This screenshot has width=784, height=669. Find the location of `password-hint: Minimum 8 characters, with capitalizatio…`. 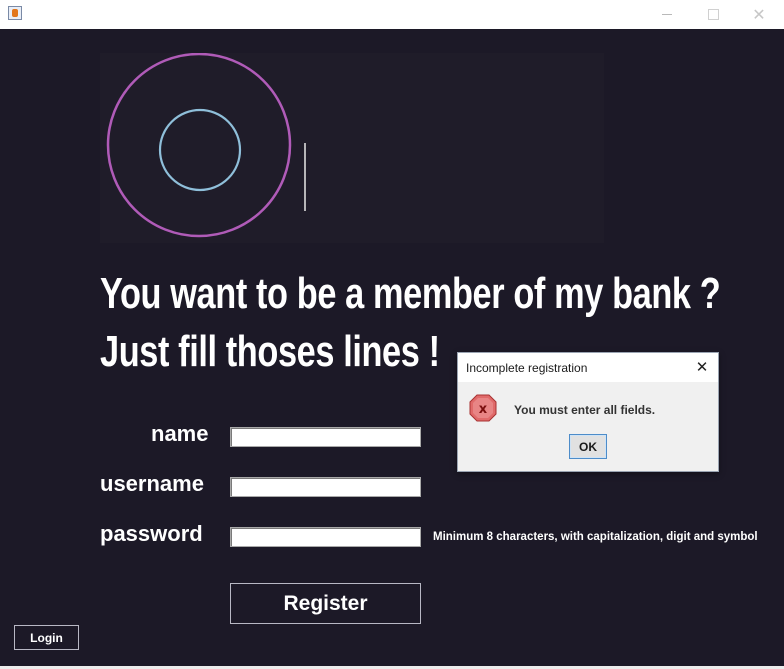

password-hint: Minimum 8 characters, with capitalizatio… is located at coordinates (595, 537).